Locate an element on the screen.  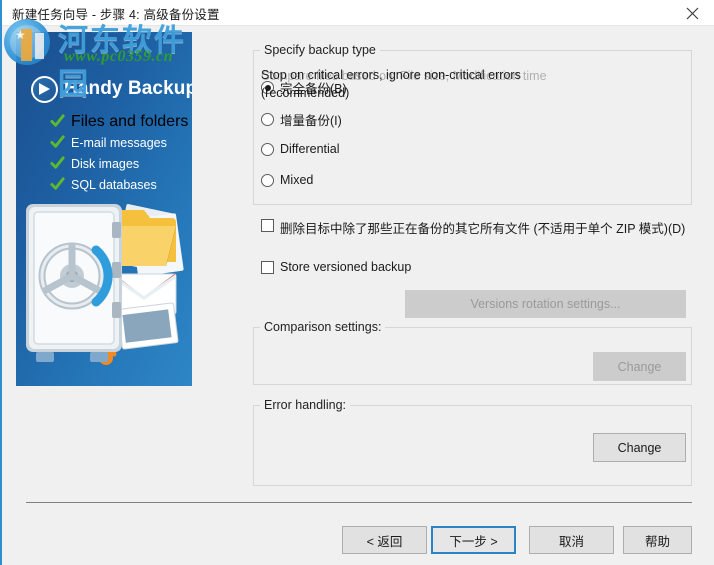
checkbox-label: 删除目标中除了那些正在备份的其它所有文件 (不适用于单个 ZIP 模式)(D) is located at coordinates (483, 229).